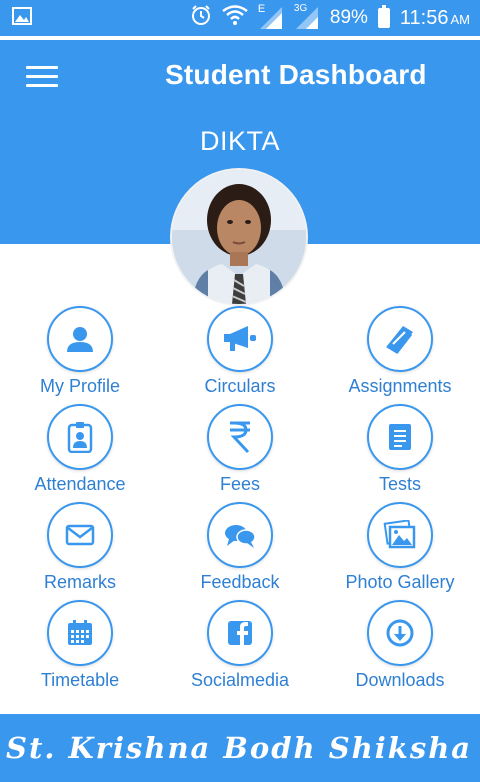  I want to click on menu-tile-timetable: Timetable, so click(80, 649).